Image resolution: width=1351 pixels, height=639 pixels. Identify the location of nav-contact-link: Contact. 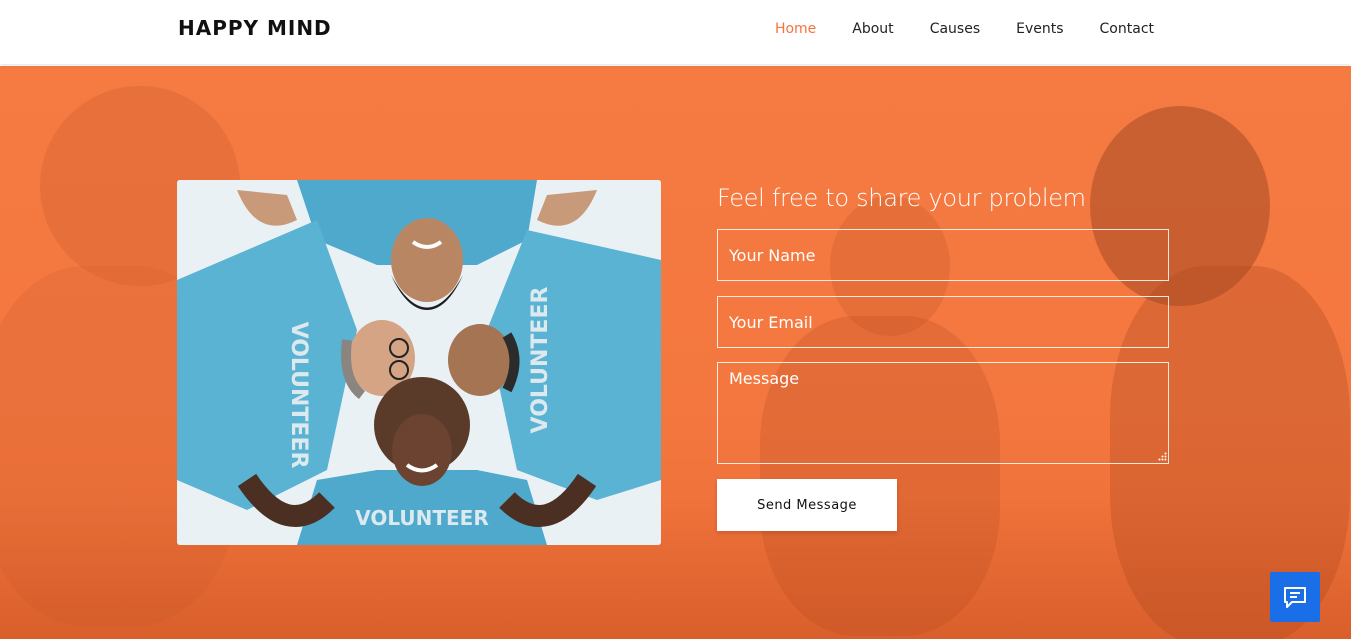
(1127, 29).